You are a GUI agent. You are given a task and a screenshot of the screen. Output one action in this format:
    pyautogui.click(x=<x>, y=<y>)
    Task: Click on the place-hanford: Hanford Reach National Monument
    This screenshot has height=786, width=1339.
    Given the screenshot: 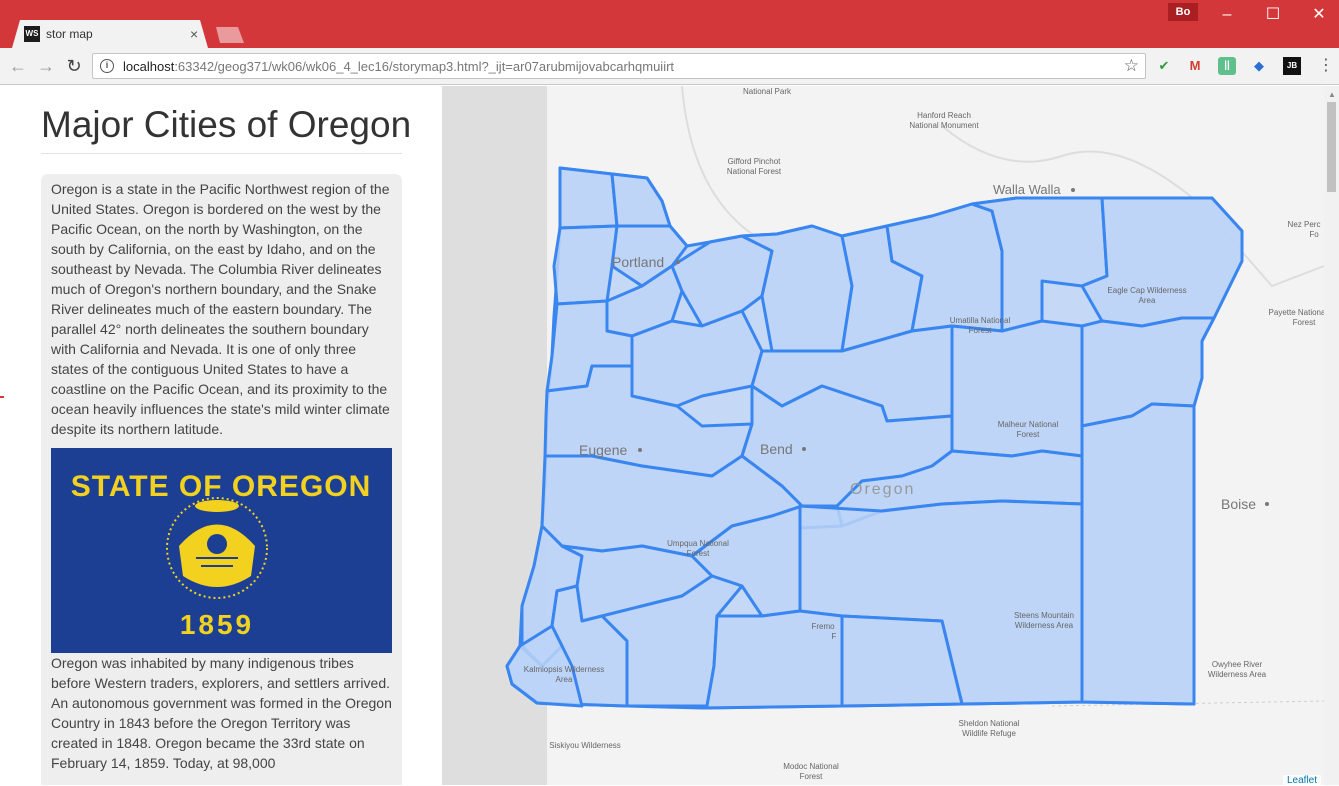 What is the action you would take?
    pyautogui.click(x=944, y=120)
    